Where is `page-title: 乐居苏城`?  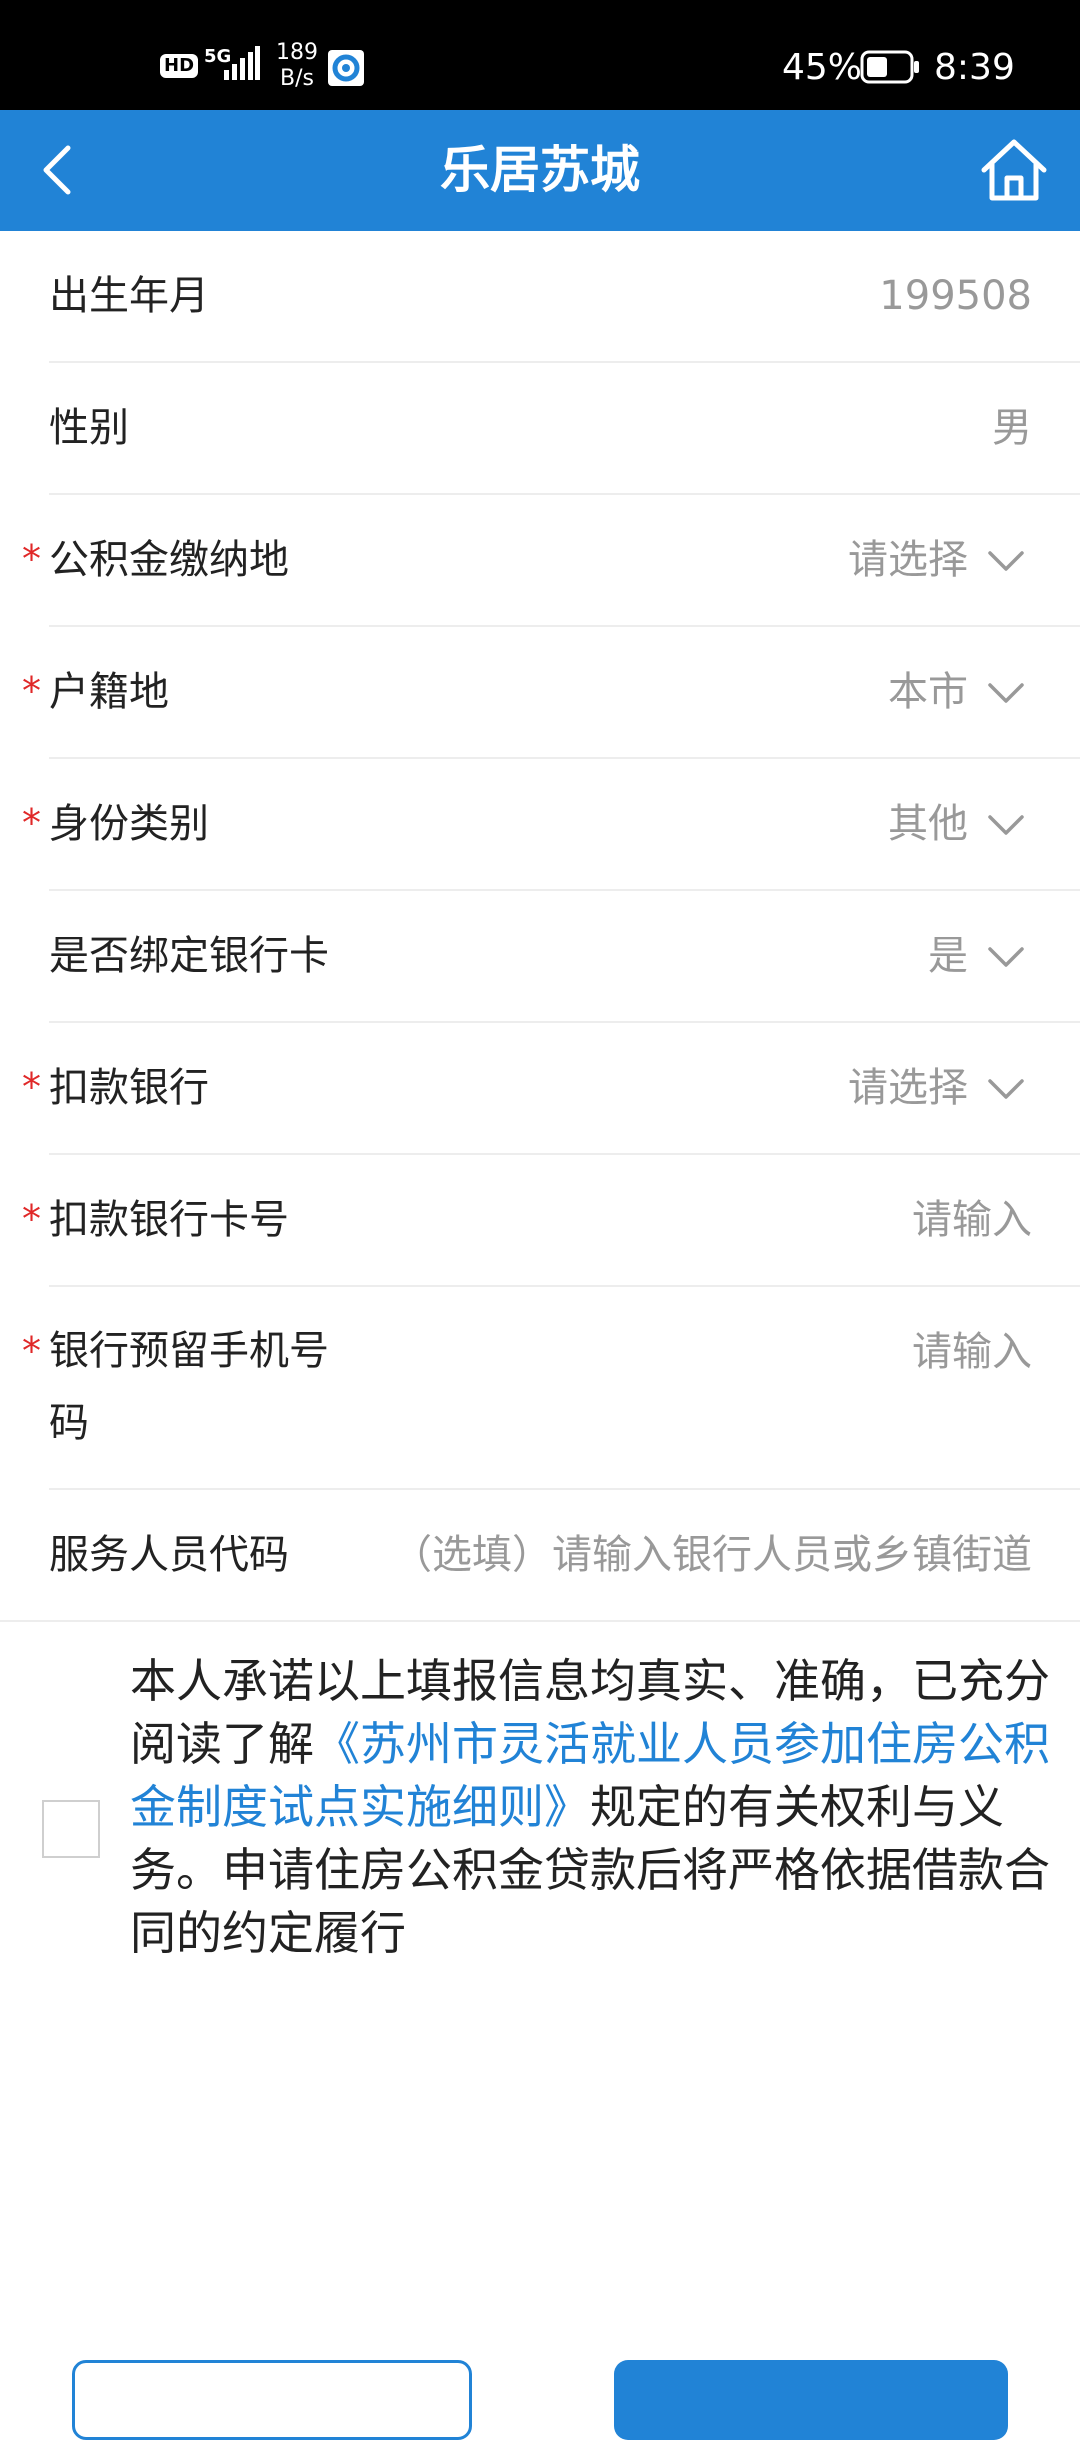 page-title: 乐居苏城 is located at coordinates (540, 170).